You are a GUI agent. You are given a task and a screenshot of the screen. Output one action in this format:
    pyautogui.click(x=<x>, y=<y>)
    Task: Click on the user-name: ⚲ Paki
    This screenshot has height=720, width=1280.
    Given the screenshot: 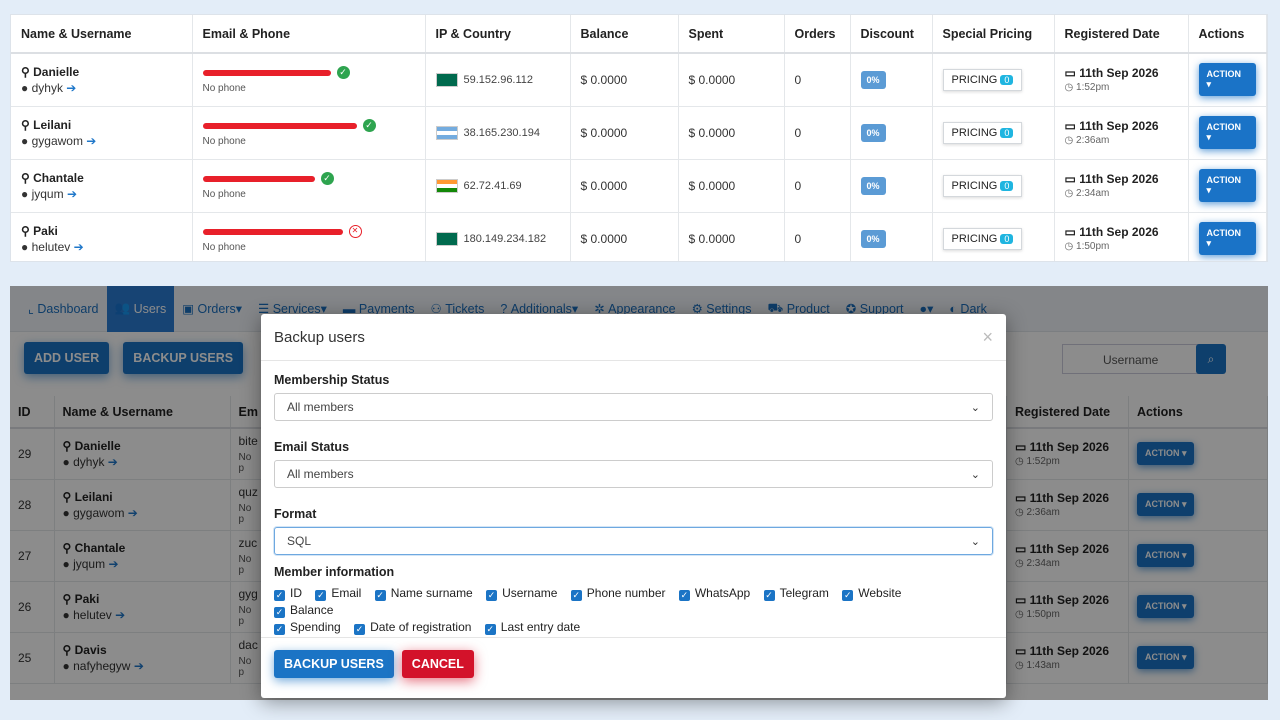 What is the action you would take?
    pyautogui.click(x=39, y=230)
    